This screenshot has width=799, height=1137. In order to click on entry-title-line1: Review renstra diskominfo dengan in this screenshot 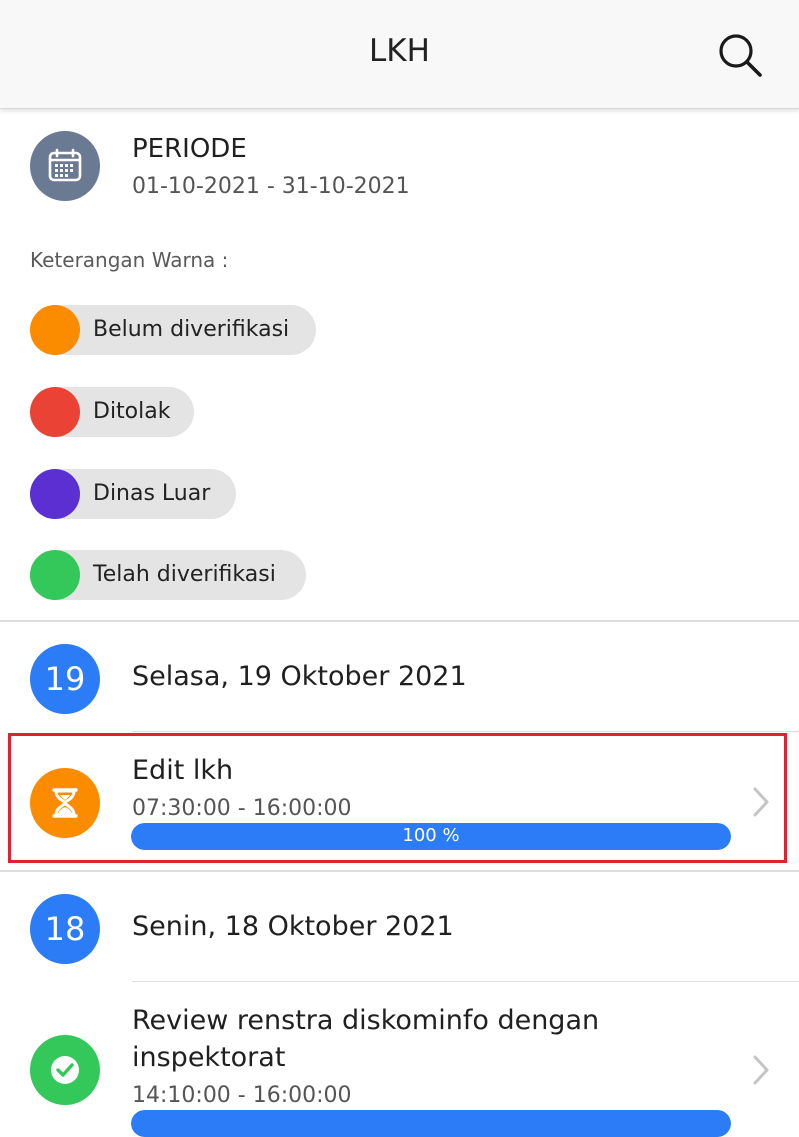, I will do `click(366, 1020)`.